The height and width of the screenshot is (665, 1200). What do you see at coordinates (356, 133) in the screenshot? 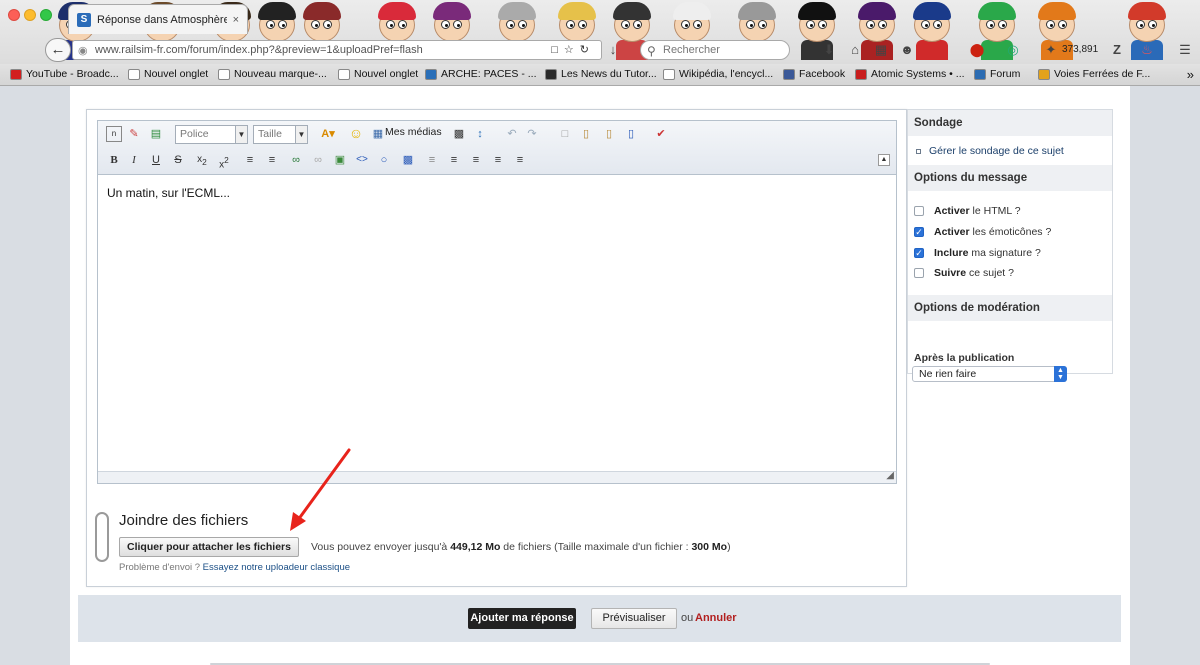
I see `emoticon-icon: ☺` at bounding box center [356, 133].